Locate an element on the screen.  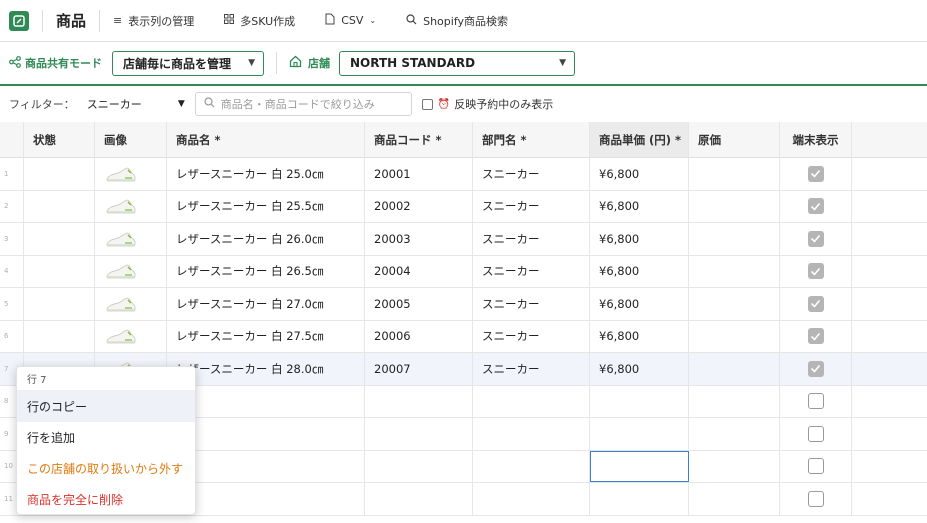
product-name-cell: レザースニーカー 白 26.5㎝ is located at coordinates (266, 271).